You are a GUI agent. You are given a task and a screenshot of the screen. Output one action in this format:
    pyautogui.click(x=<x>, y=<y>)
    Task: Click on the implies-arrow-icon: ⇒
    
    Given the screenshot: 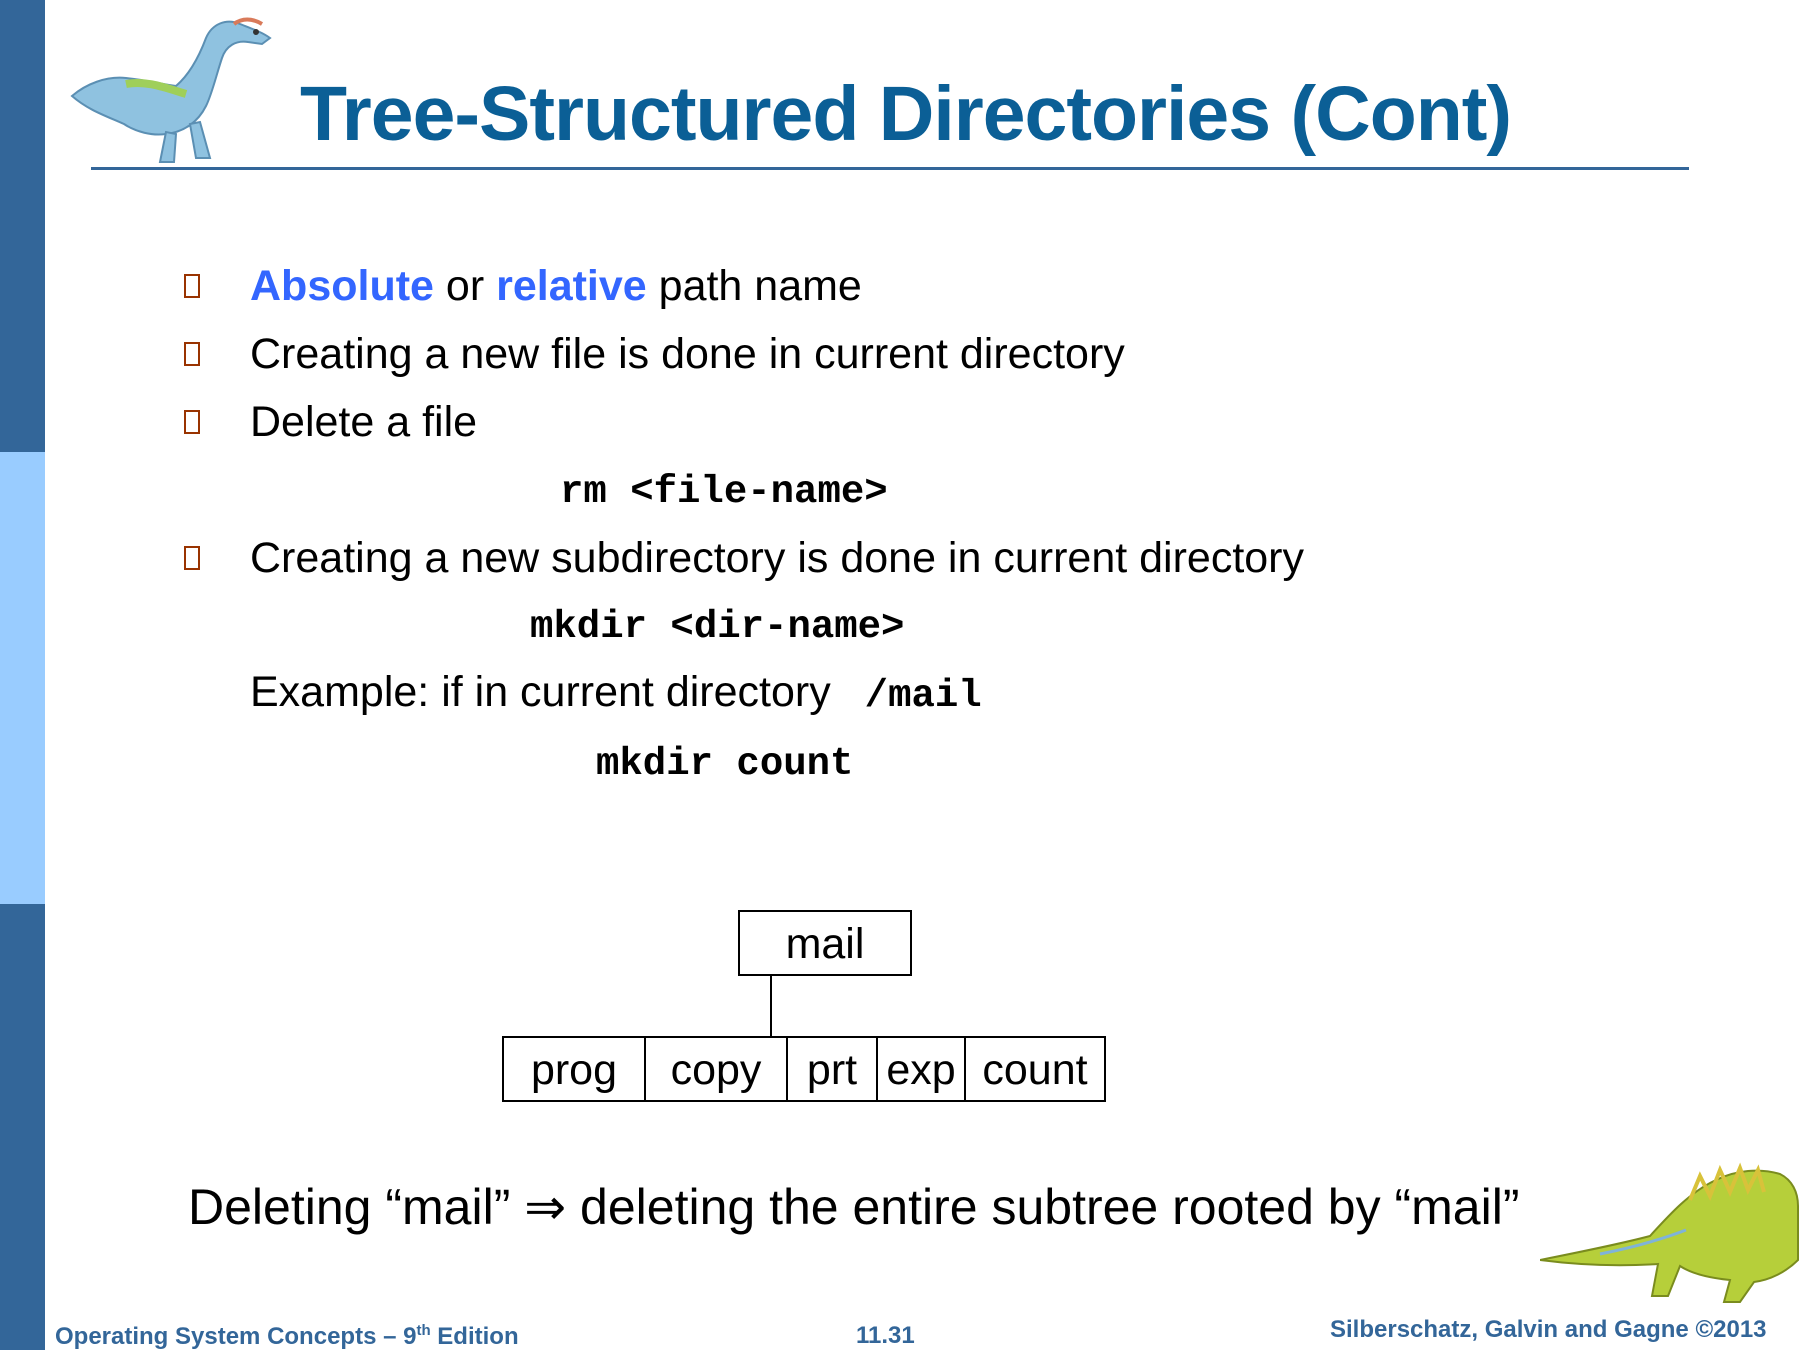 What is the action you would take?
    pyautogui.click(x=545, y=1207)
    